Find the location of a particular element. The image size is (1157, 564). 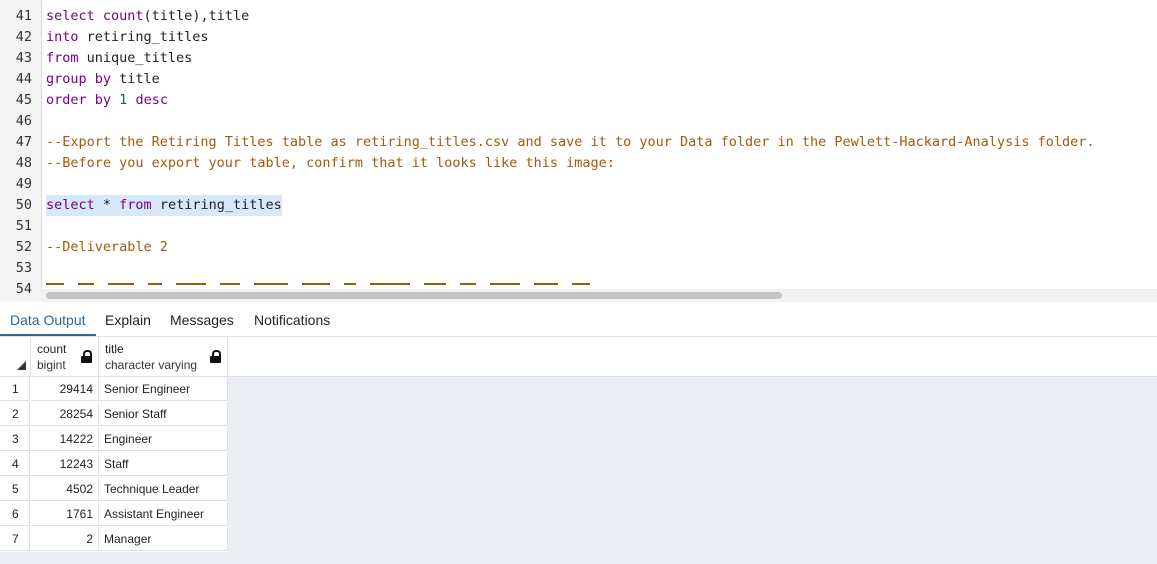

sql-keyword: into is located at coordinates (62, 37).